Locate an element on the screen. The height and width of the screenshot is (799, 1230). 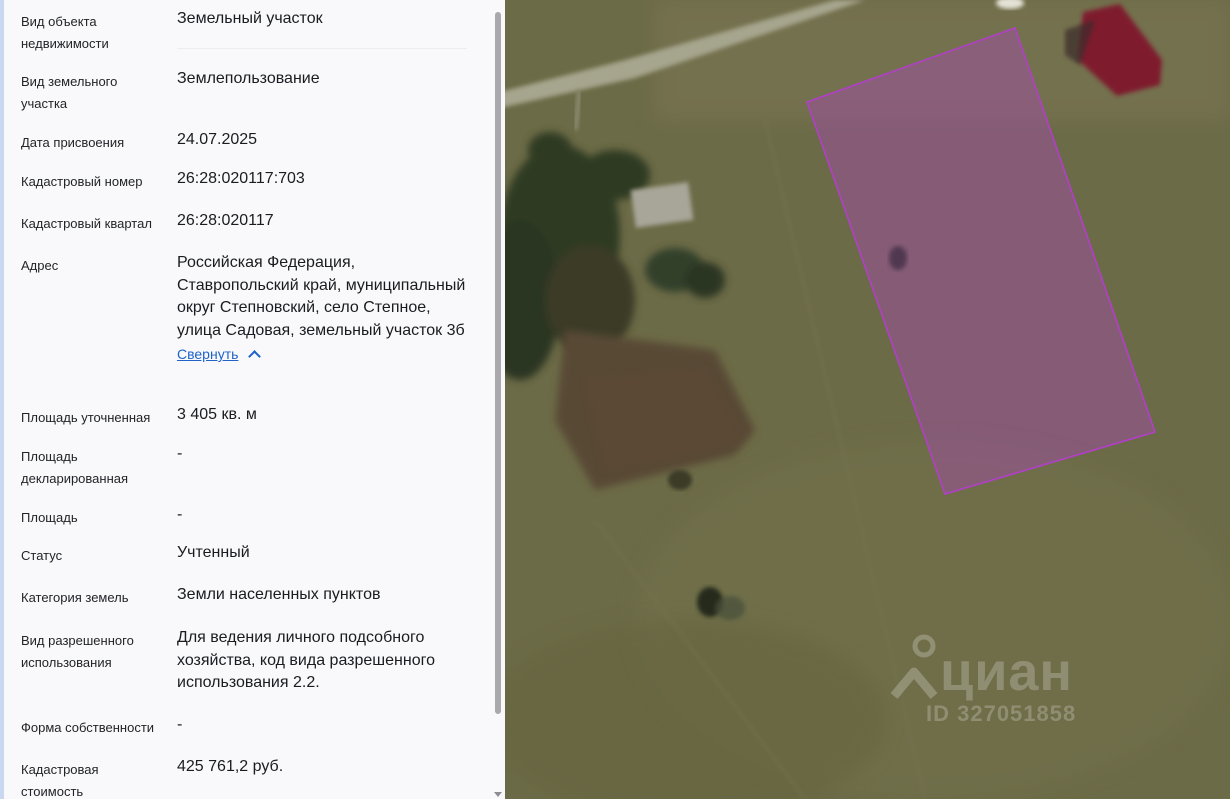
row-label: Статус is located at coordinates (42, 555).